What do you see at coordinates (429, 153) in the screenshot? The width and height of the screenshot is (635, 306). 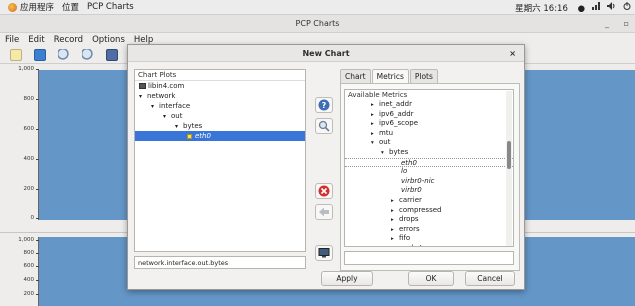 I see `metric-tree-row: ▾ bytes` at bounding box center [429, 153].